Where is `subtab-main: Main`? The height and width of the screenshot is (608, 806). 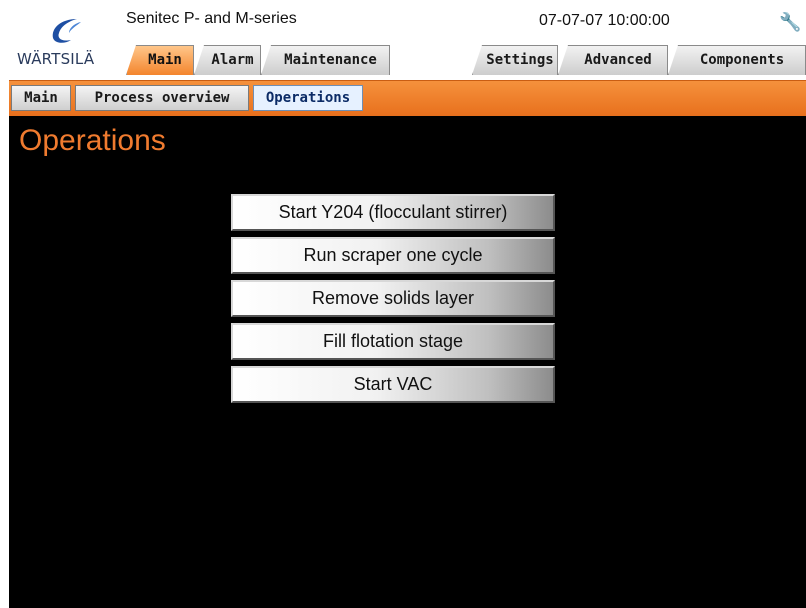 subtab-main: Main is located at coordinates (41, 98).